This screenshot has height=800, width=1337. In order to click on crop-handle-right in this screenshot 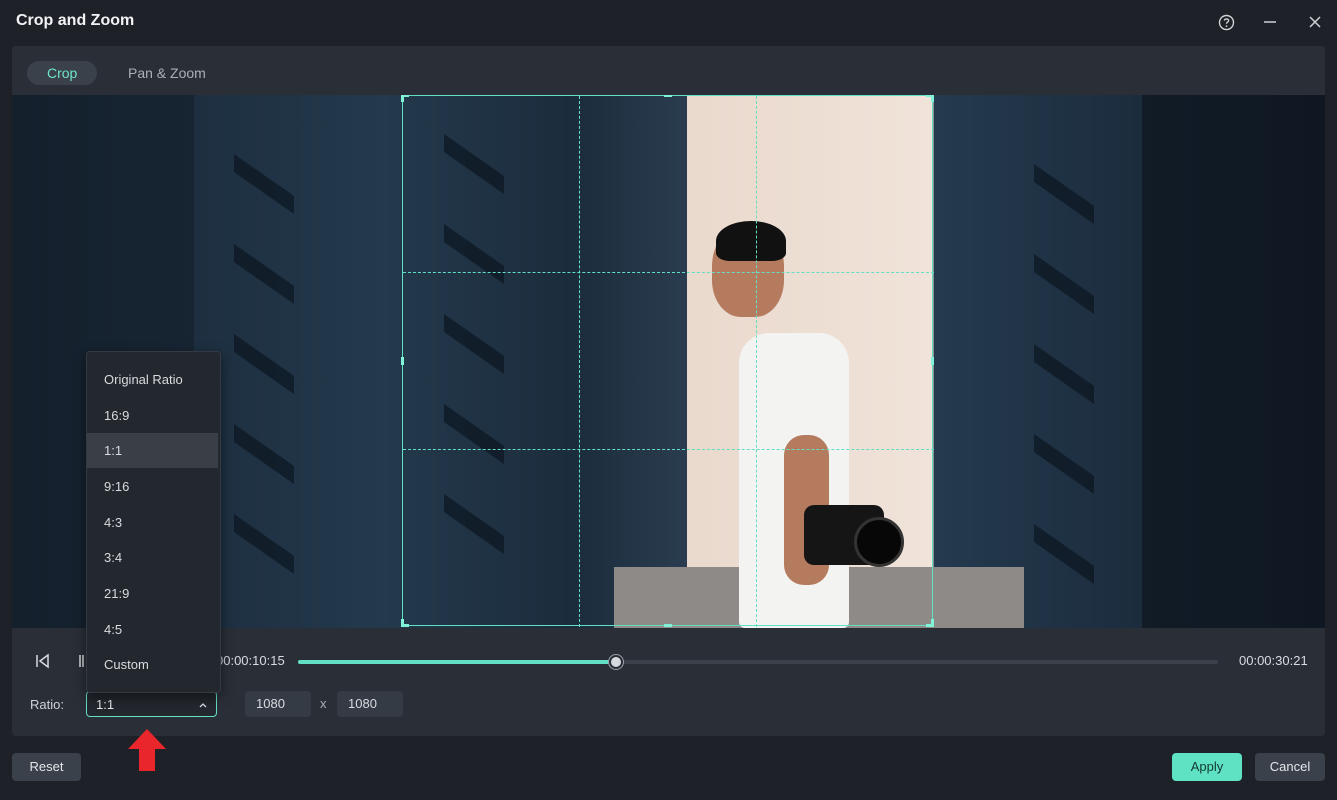, I will do `click(932, 361)`.